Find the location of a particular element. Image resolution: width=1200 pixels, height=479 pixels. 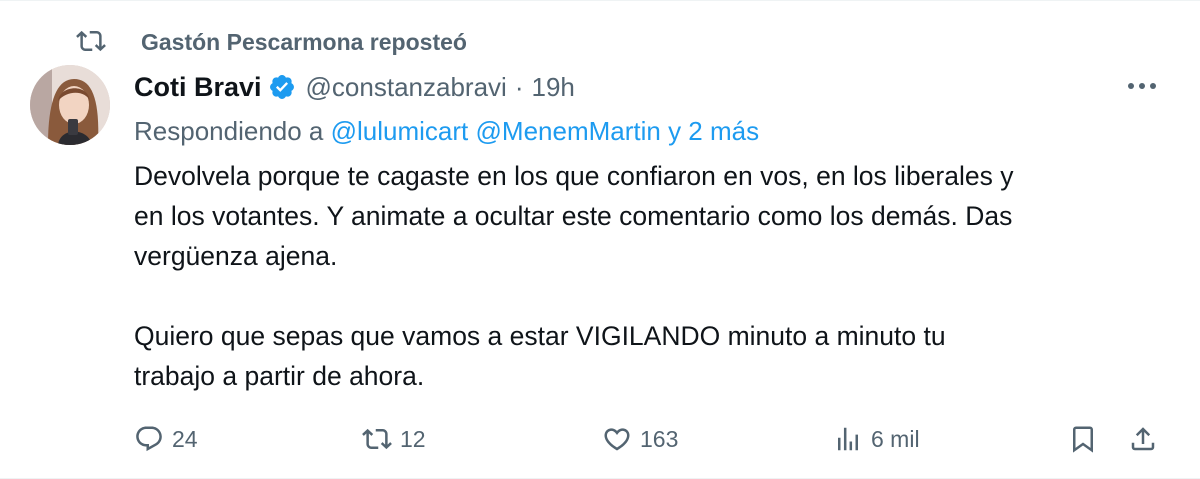

like-button: 163 is located at coordinates (640, 439).